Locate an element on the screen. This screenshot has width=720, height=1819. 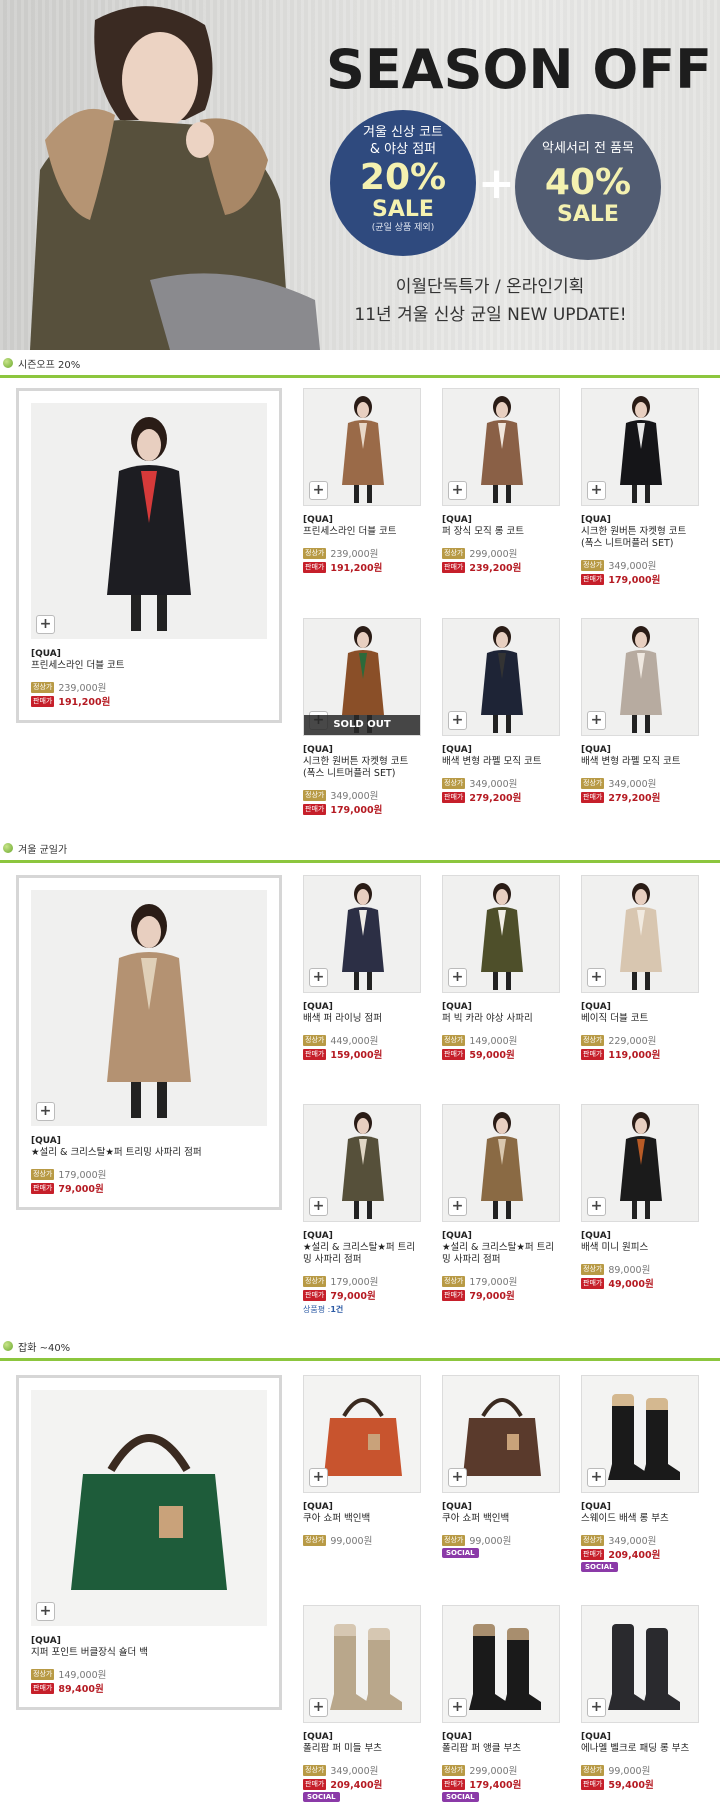
sale-price: 159,000원 is located at coordinates (356, 1055).